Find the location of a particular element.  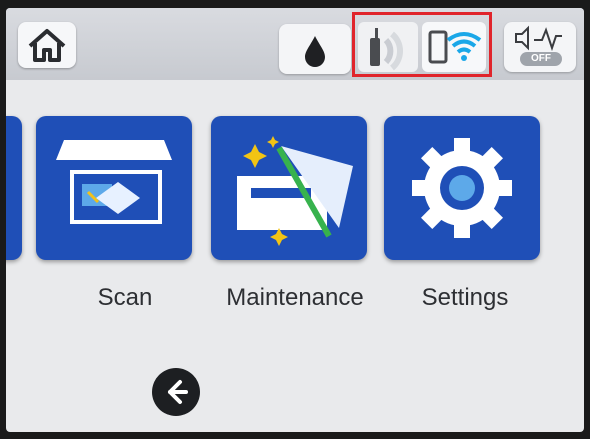

home-button is located at coordinates (47, 45).